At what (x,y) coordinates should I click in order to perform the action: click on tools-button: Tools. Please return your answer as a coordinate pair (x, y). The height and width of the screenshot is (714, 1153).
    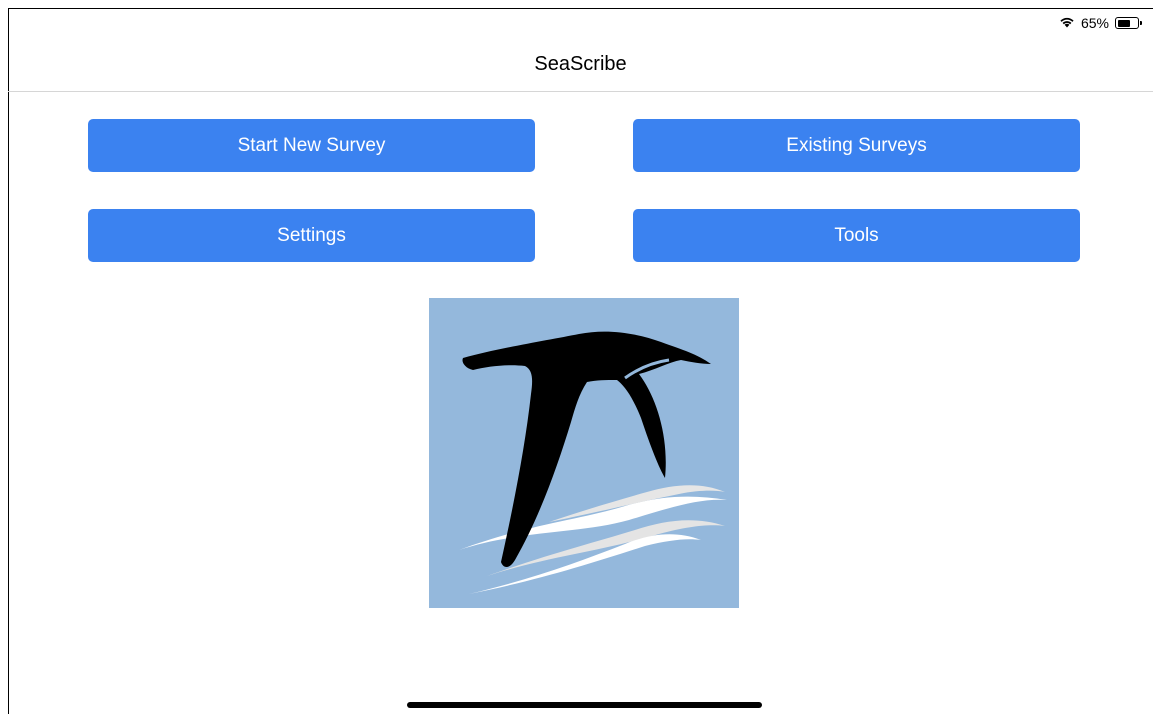
    Looking at the image, I should click on (856, 235).